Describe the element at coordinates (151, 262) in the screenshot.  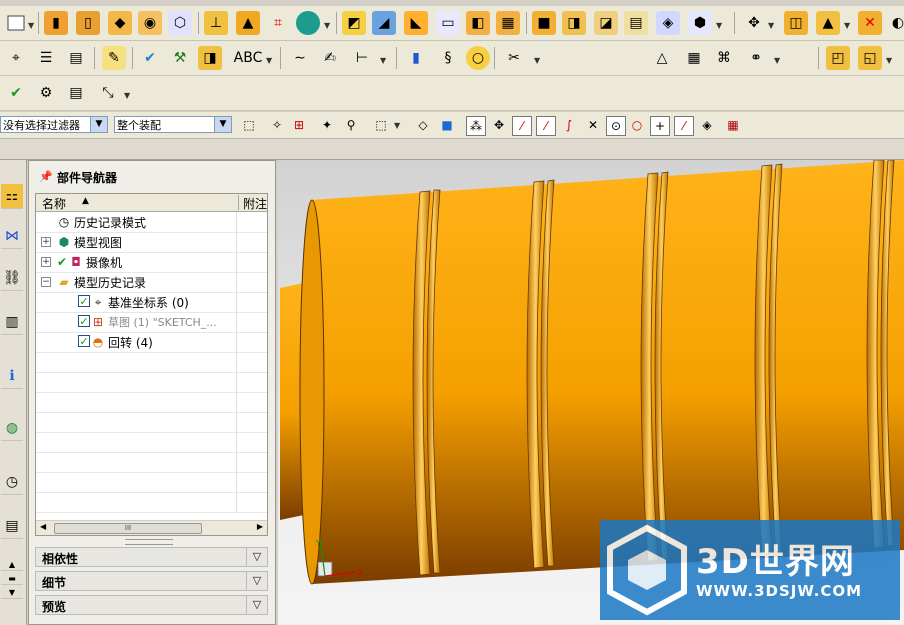
I see `tree-row-cameras: + ✔ ◘ 摄像机` at that location.